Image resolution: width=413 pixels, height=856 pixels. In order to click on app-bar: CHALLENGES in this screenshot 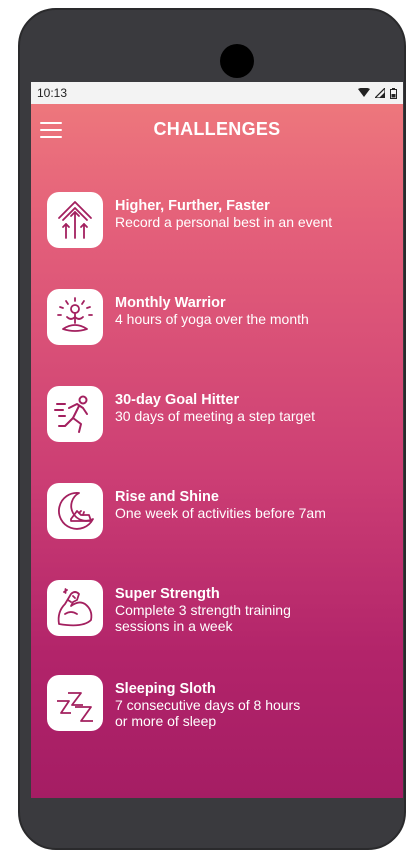, I will do `click(217, 130)`.